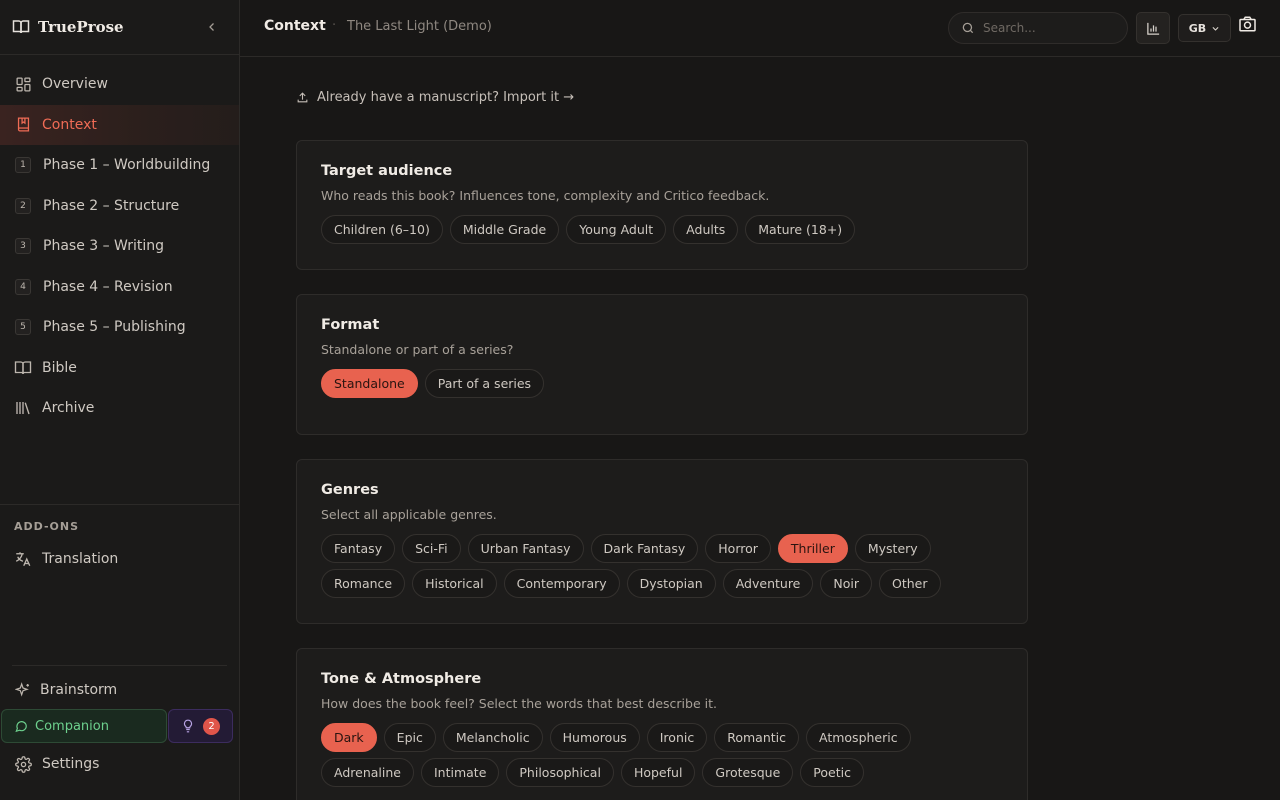 This screenshot has height=800, width=1280. I want to click on tips-button: 2, so click(200, 726).